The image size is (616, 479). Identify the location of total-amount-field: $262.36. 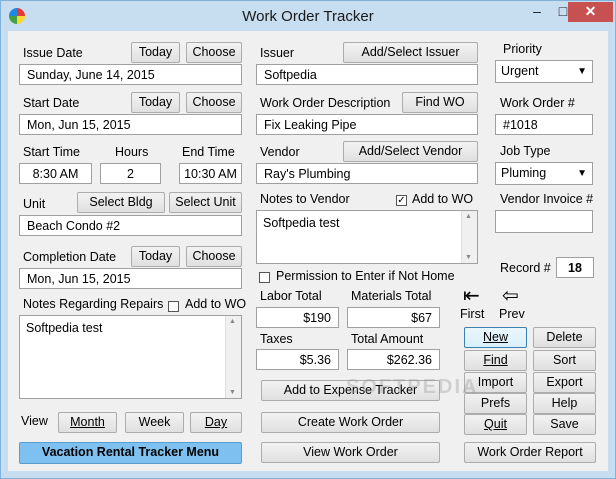
(393, 359).